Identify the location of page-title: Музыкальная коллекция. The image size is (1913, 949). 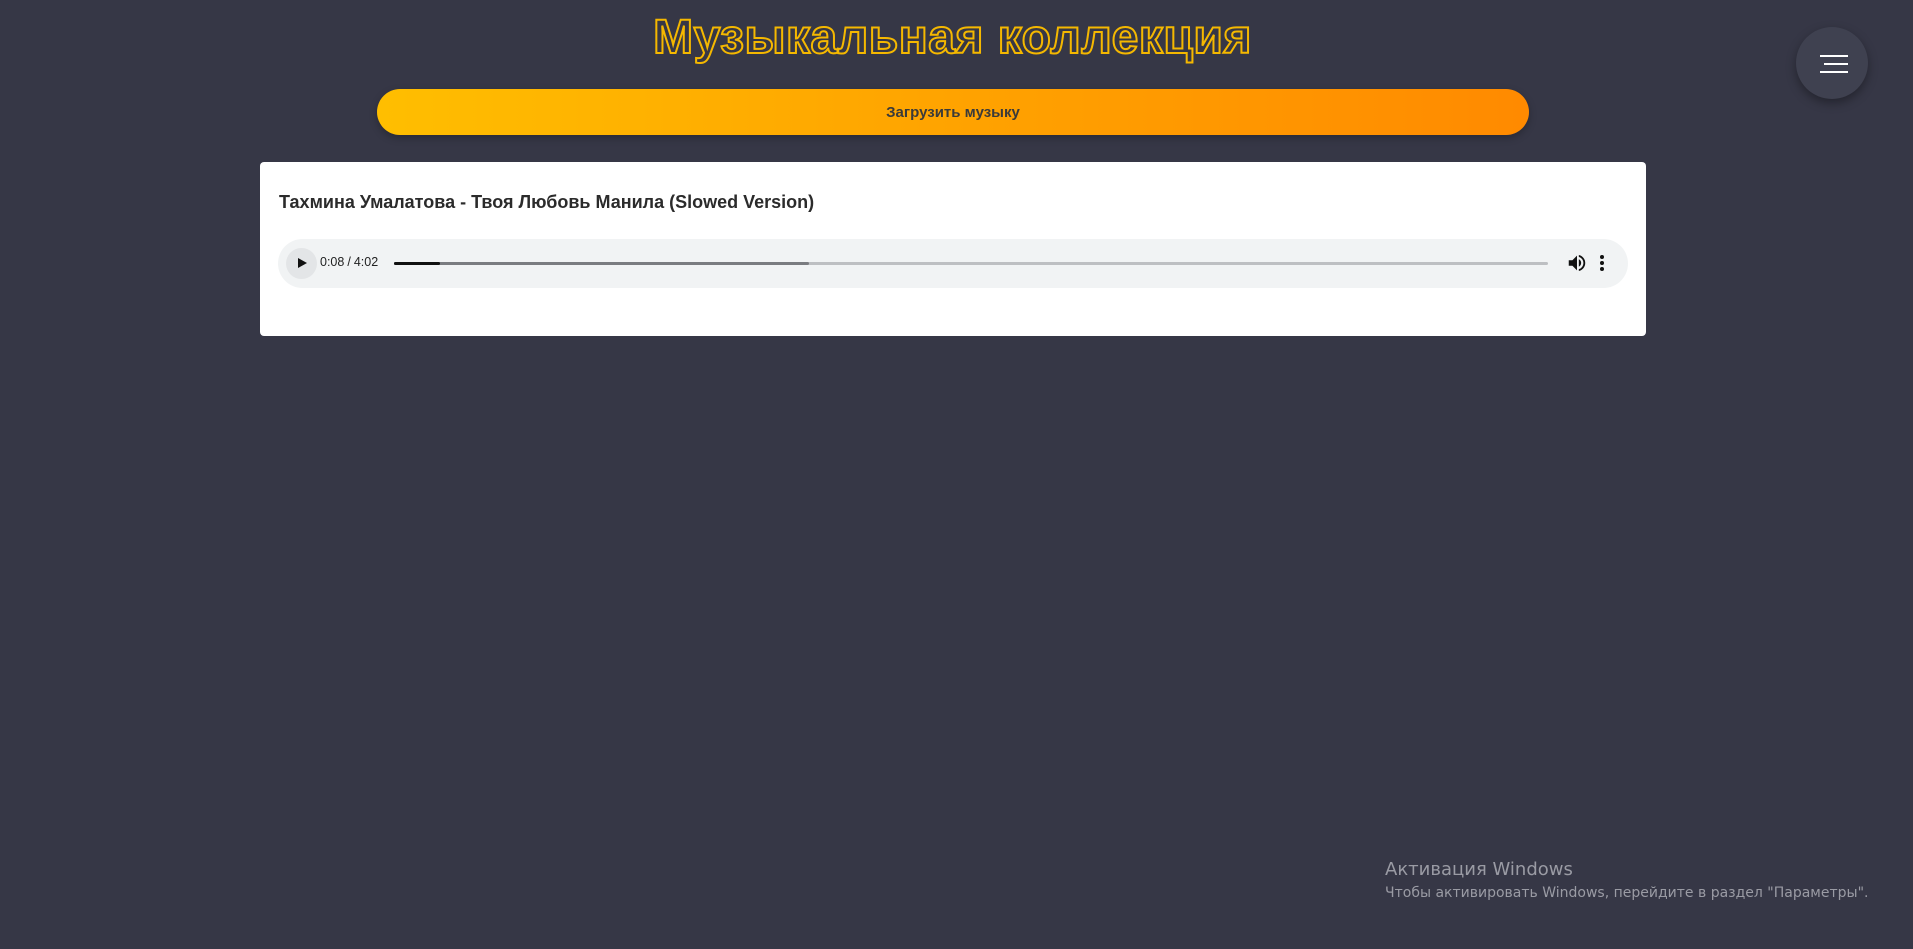
(952, 37).